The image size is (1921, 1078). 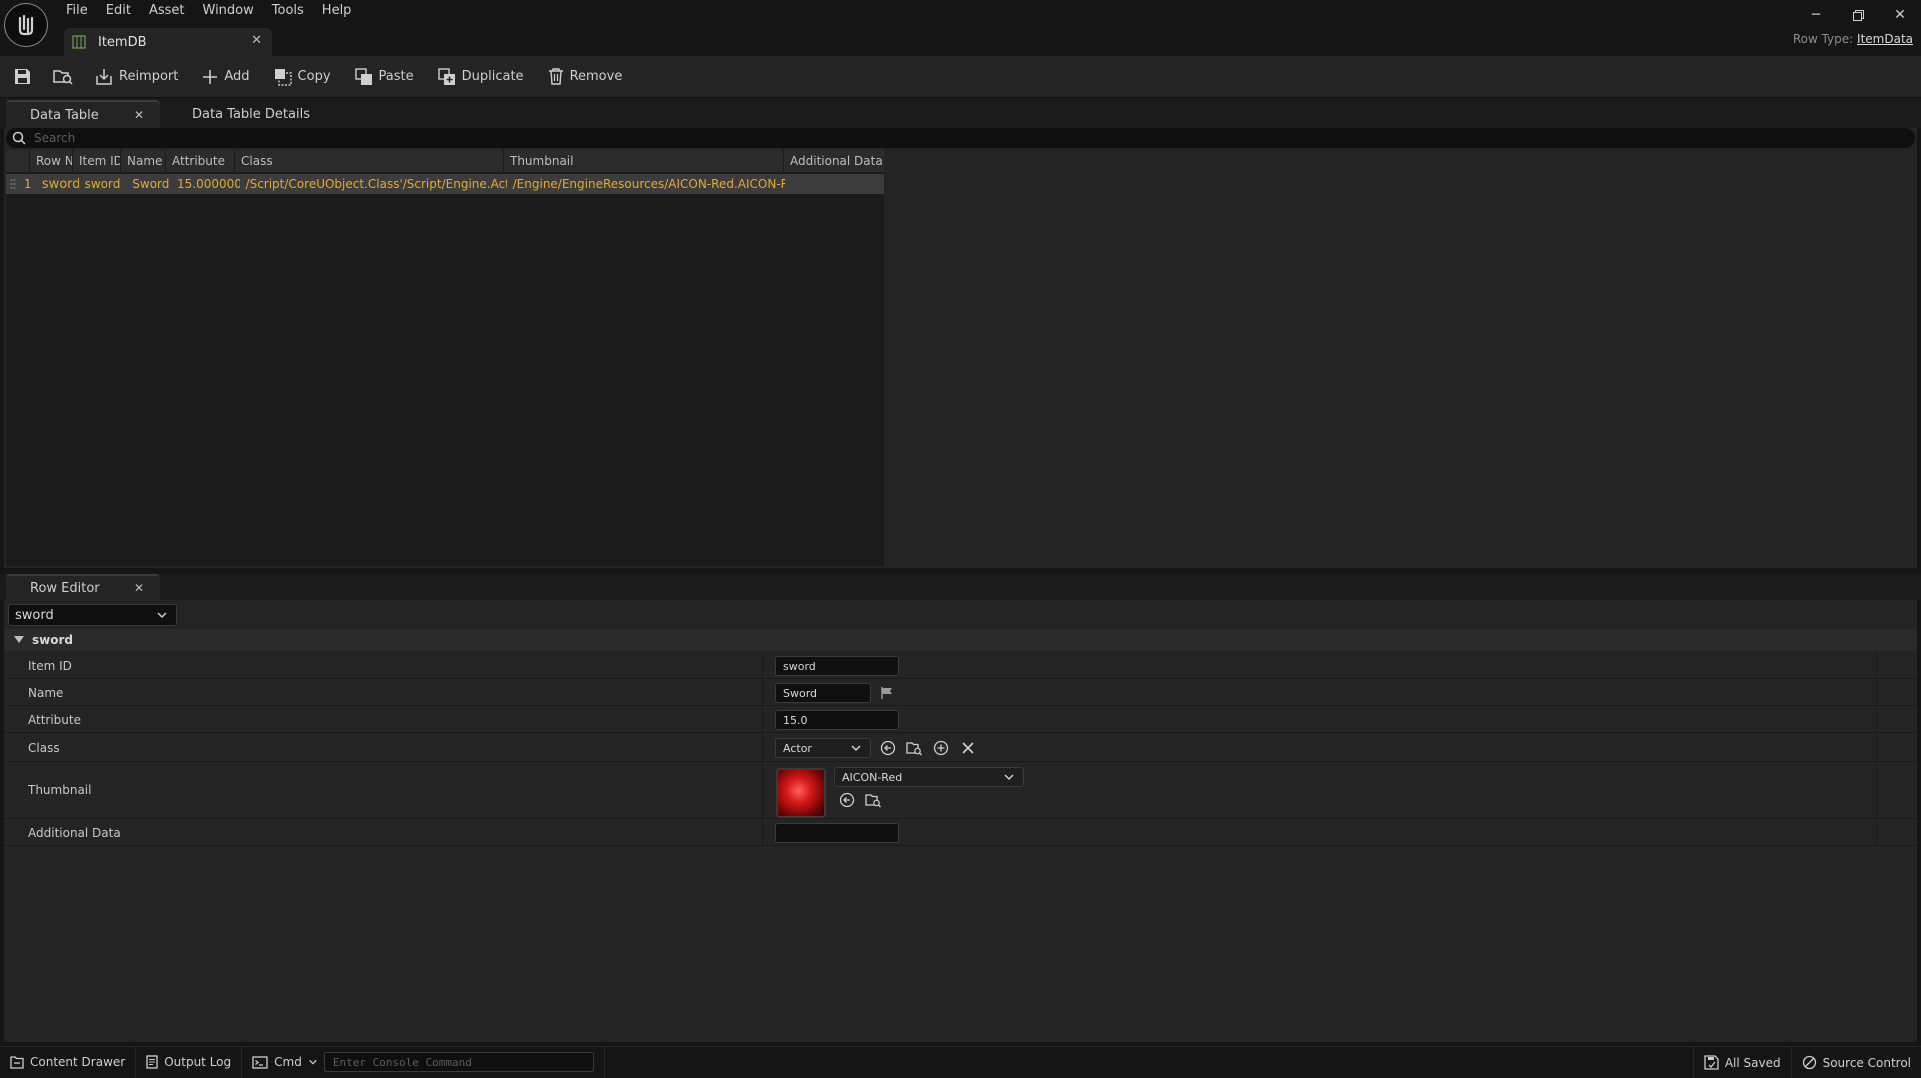 I want to click on save-button, so click(x=22, y=77).